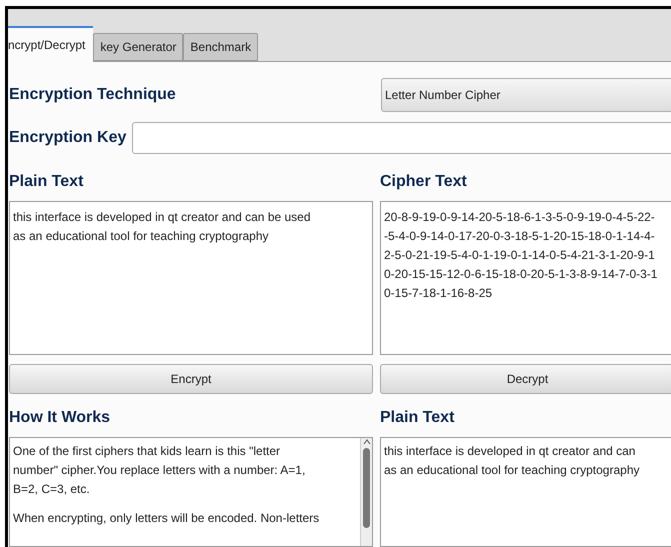 Image resolution: width=671 pixels, height=547 pixels. I want to click on cipher-text-area, so click(525, 278).